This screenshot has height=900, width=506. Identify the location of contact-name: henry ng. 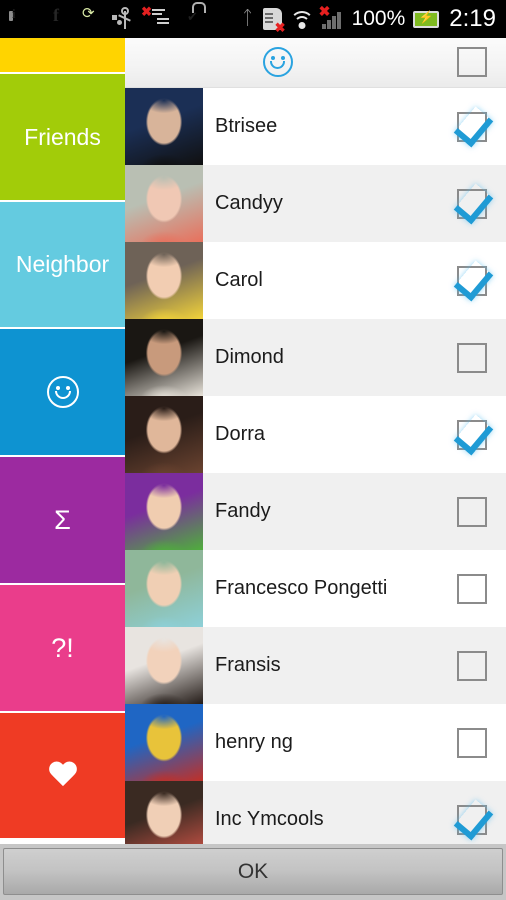
(254, 742).